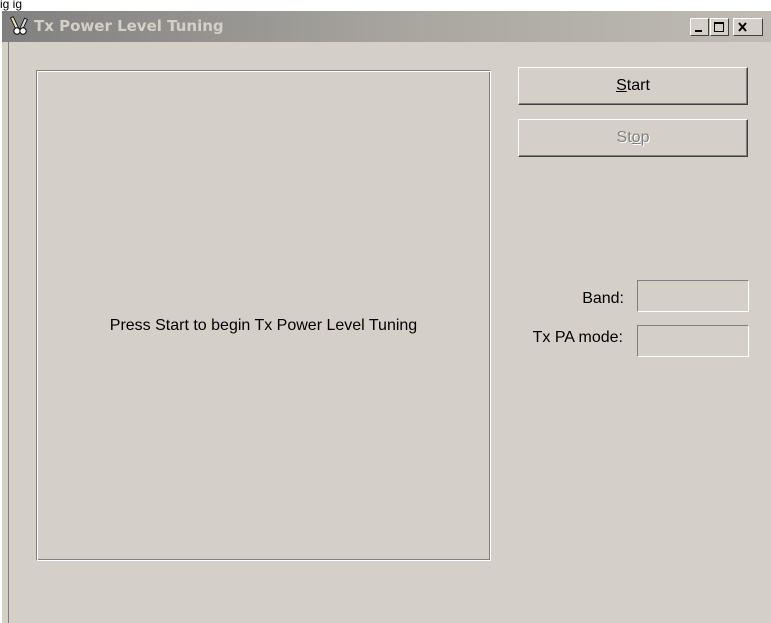 The image size is (771, 623). What do you see at coordinates (385, 5) in the screenshot?
I see `background-text-fragment: ig ig` at bounding box center [385, 5].